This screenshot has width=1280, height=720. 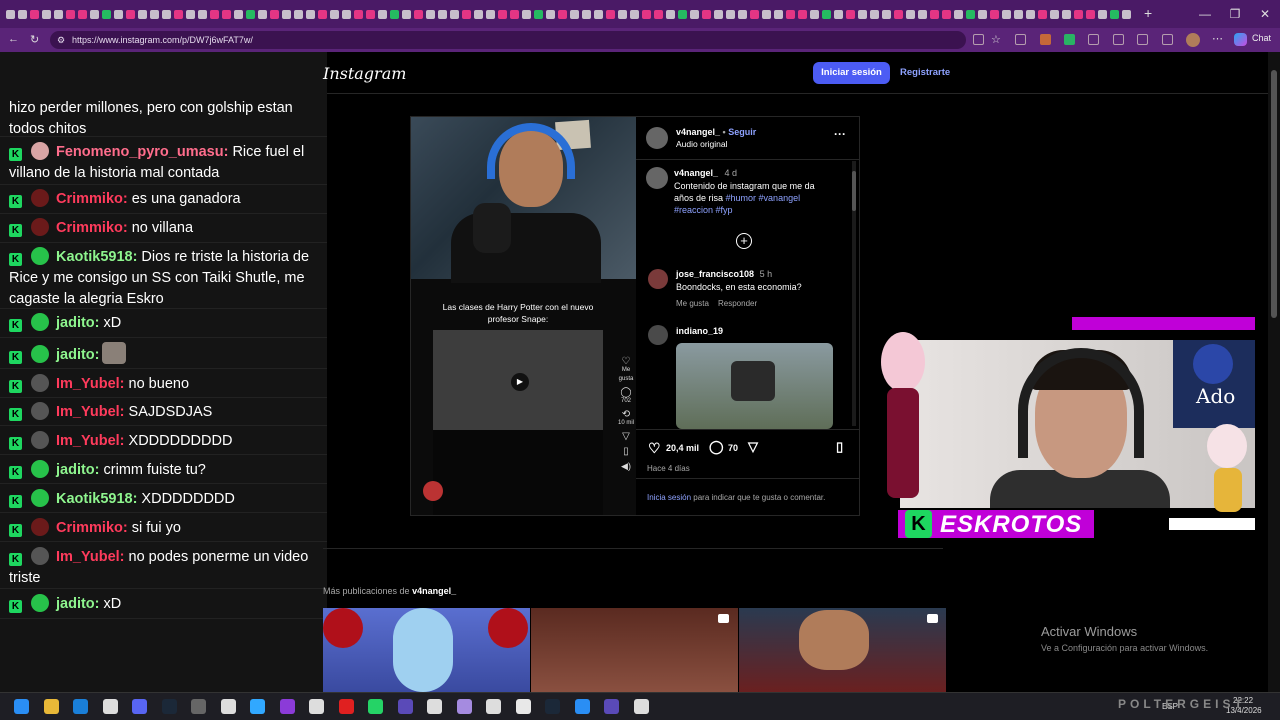 What do you see at coordinates (658, 279) in the screenshot?
I see `comment-avatar` at bounding box center [658, 279].